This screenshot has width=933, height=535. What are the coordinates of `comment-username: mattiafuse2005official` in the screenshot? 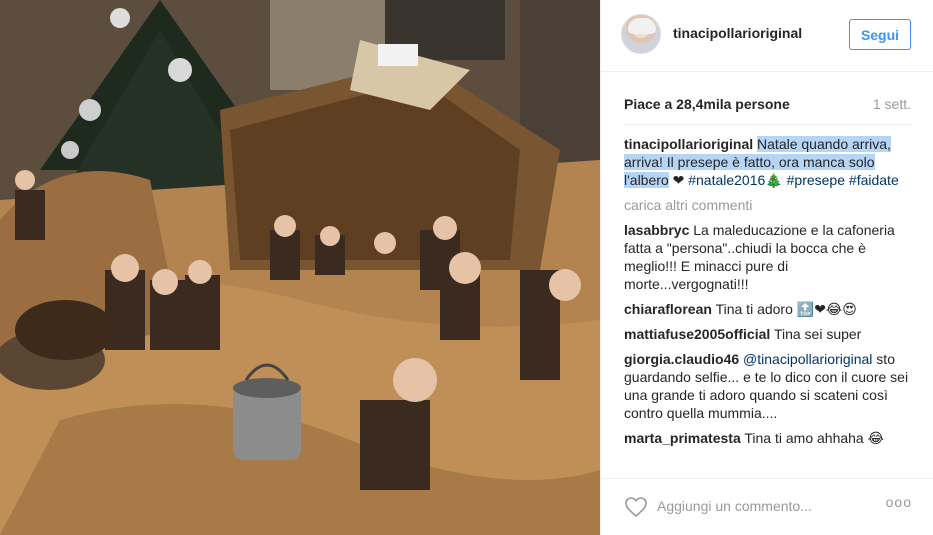 It's located at (697, 334).